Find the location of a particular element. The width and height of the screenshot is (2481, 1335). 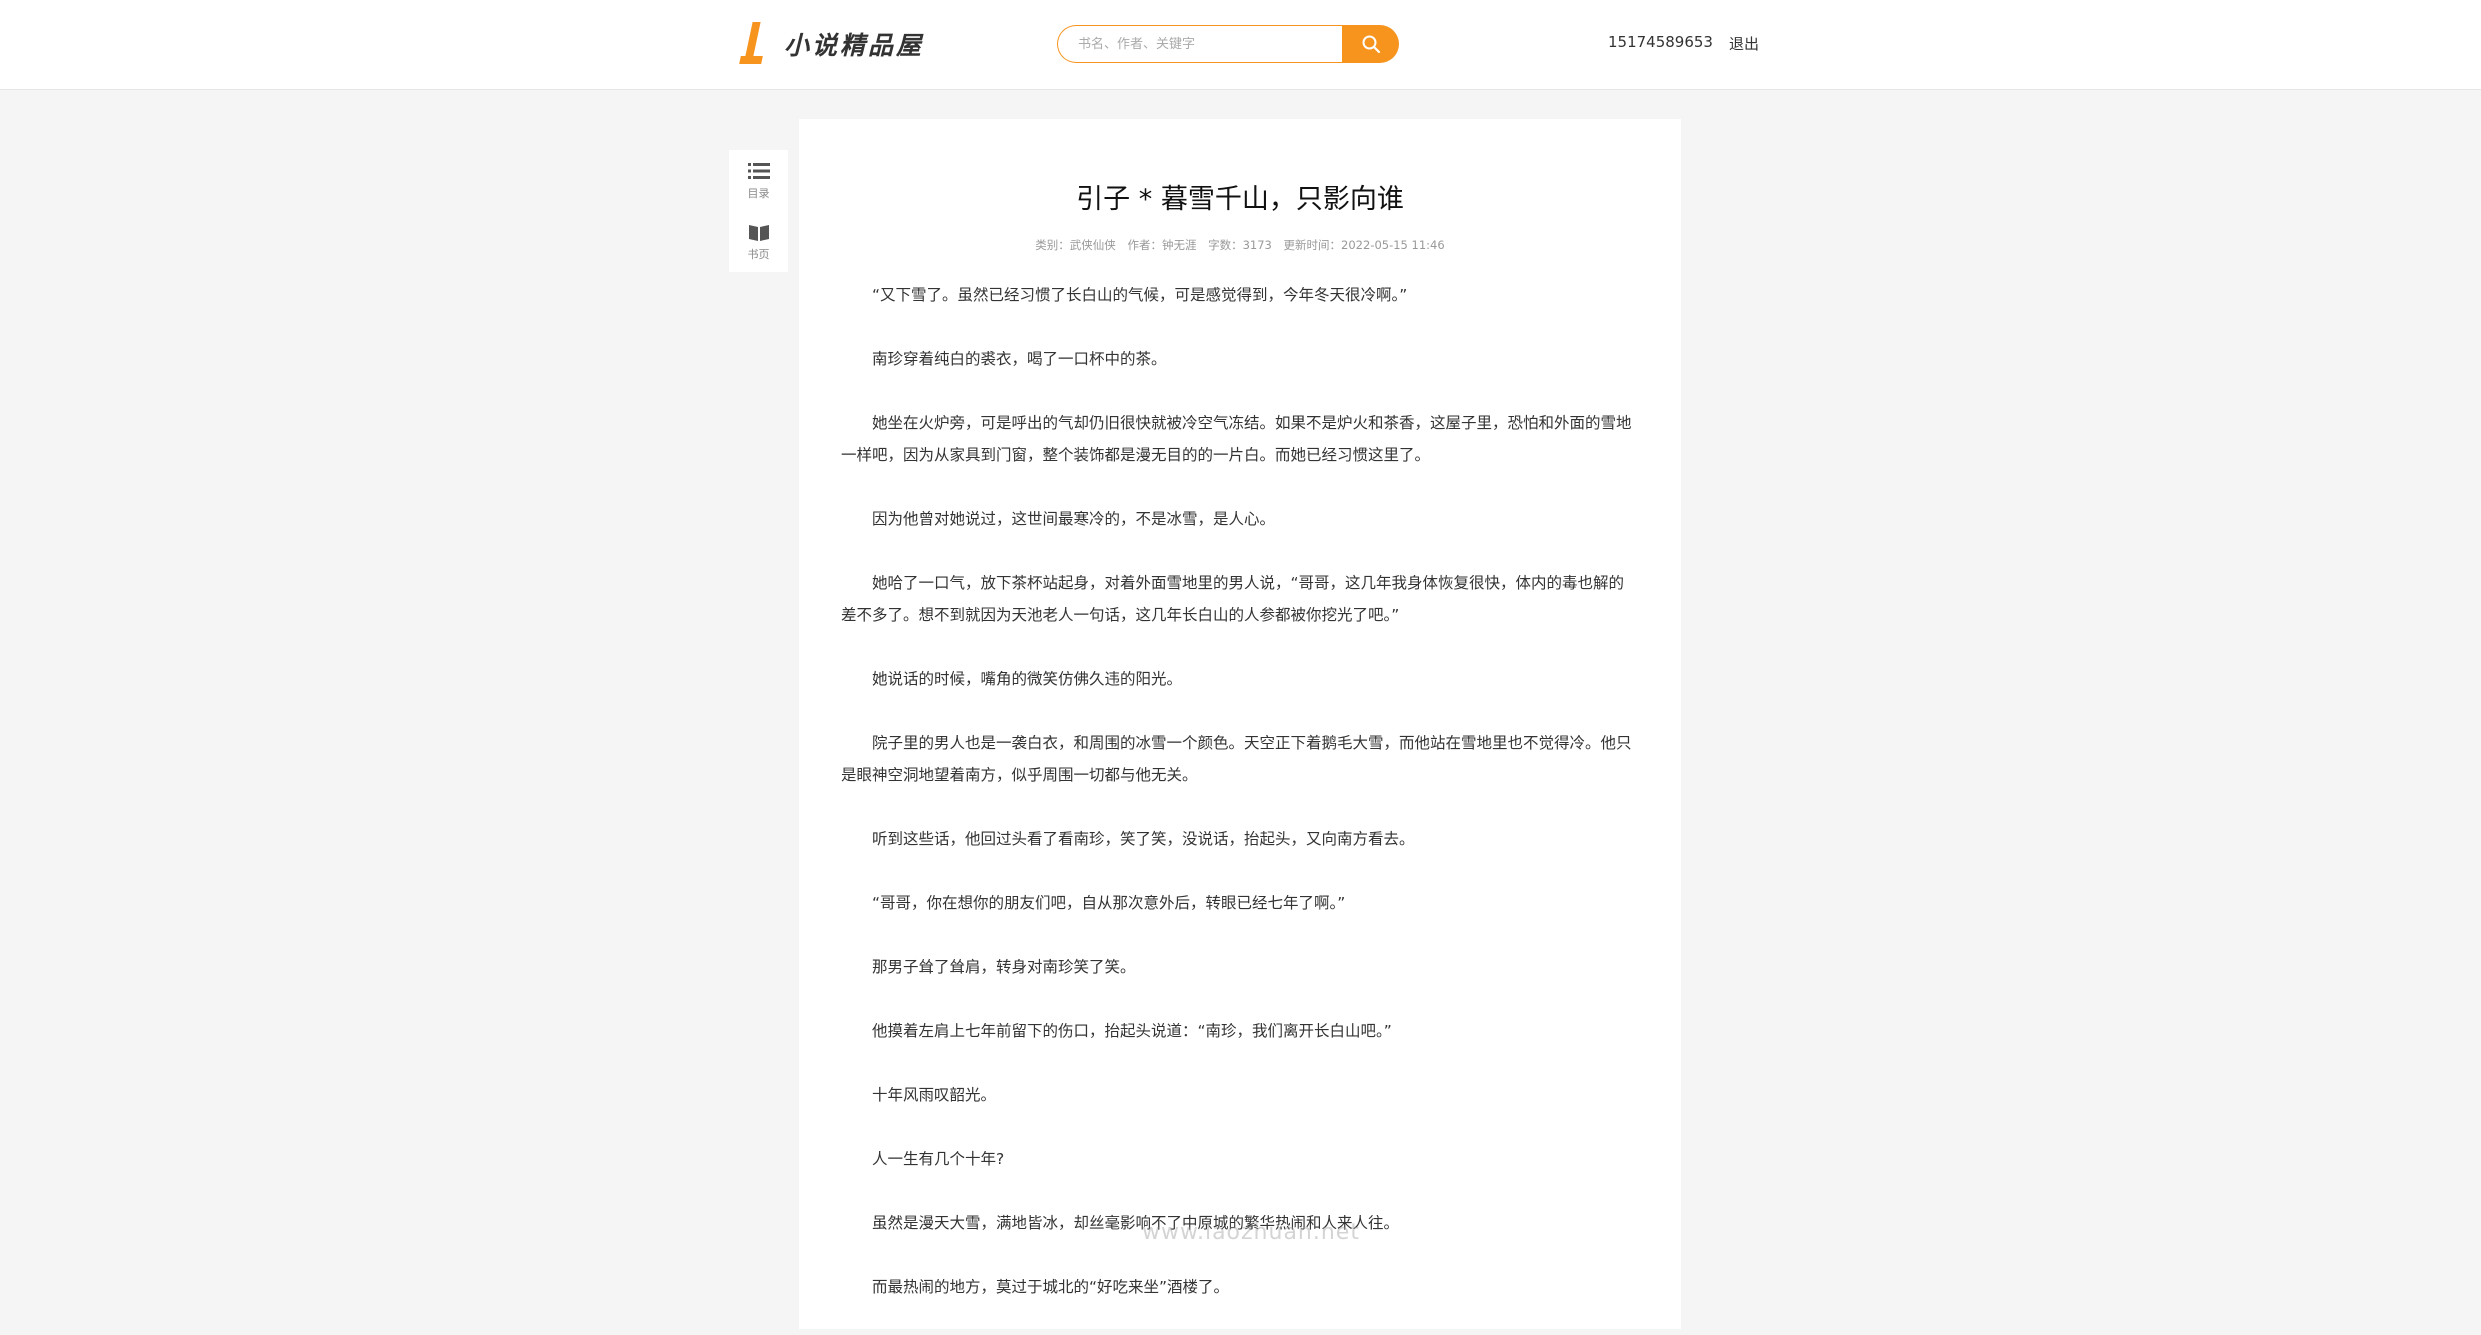

user-account-link: 15174589653 is located at coordinates (1660, 43).